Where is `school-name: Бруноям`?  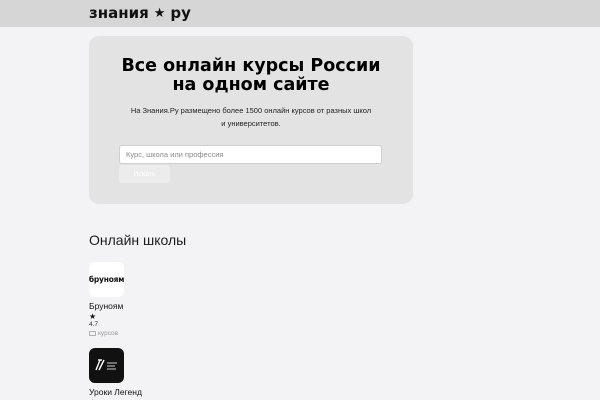 school-name: Бруноям is located at coordinates (149, 306).